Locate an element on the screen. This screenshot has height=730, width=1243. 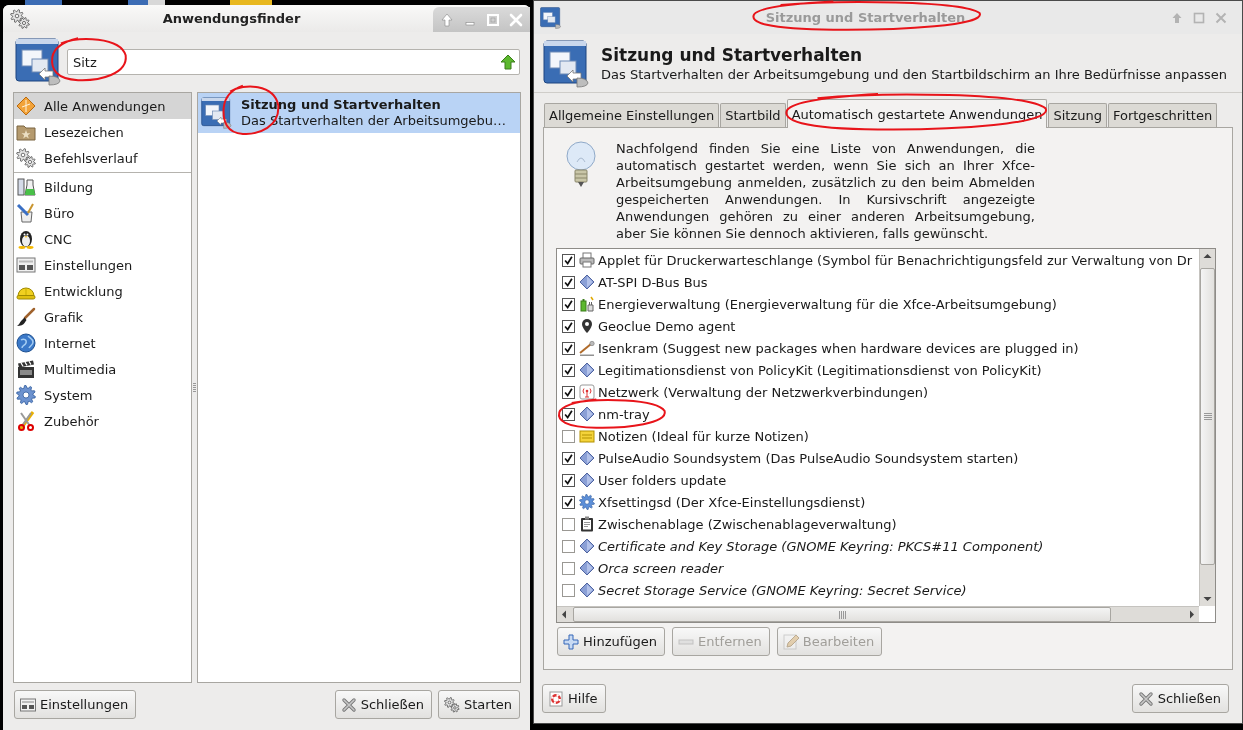
sidebar-item: Zubehör is located at coordinates (102, 421).